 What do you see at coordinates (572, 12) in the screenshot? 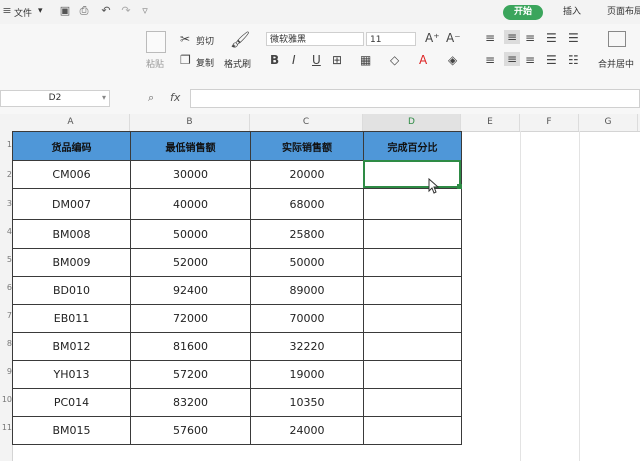
I see `tab-insert: 插入` at bounding box center [572, 12].